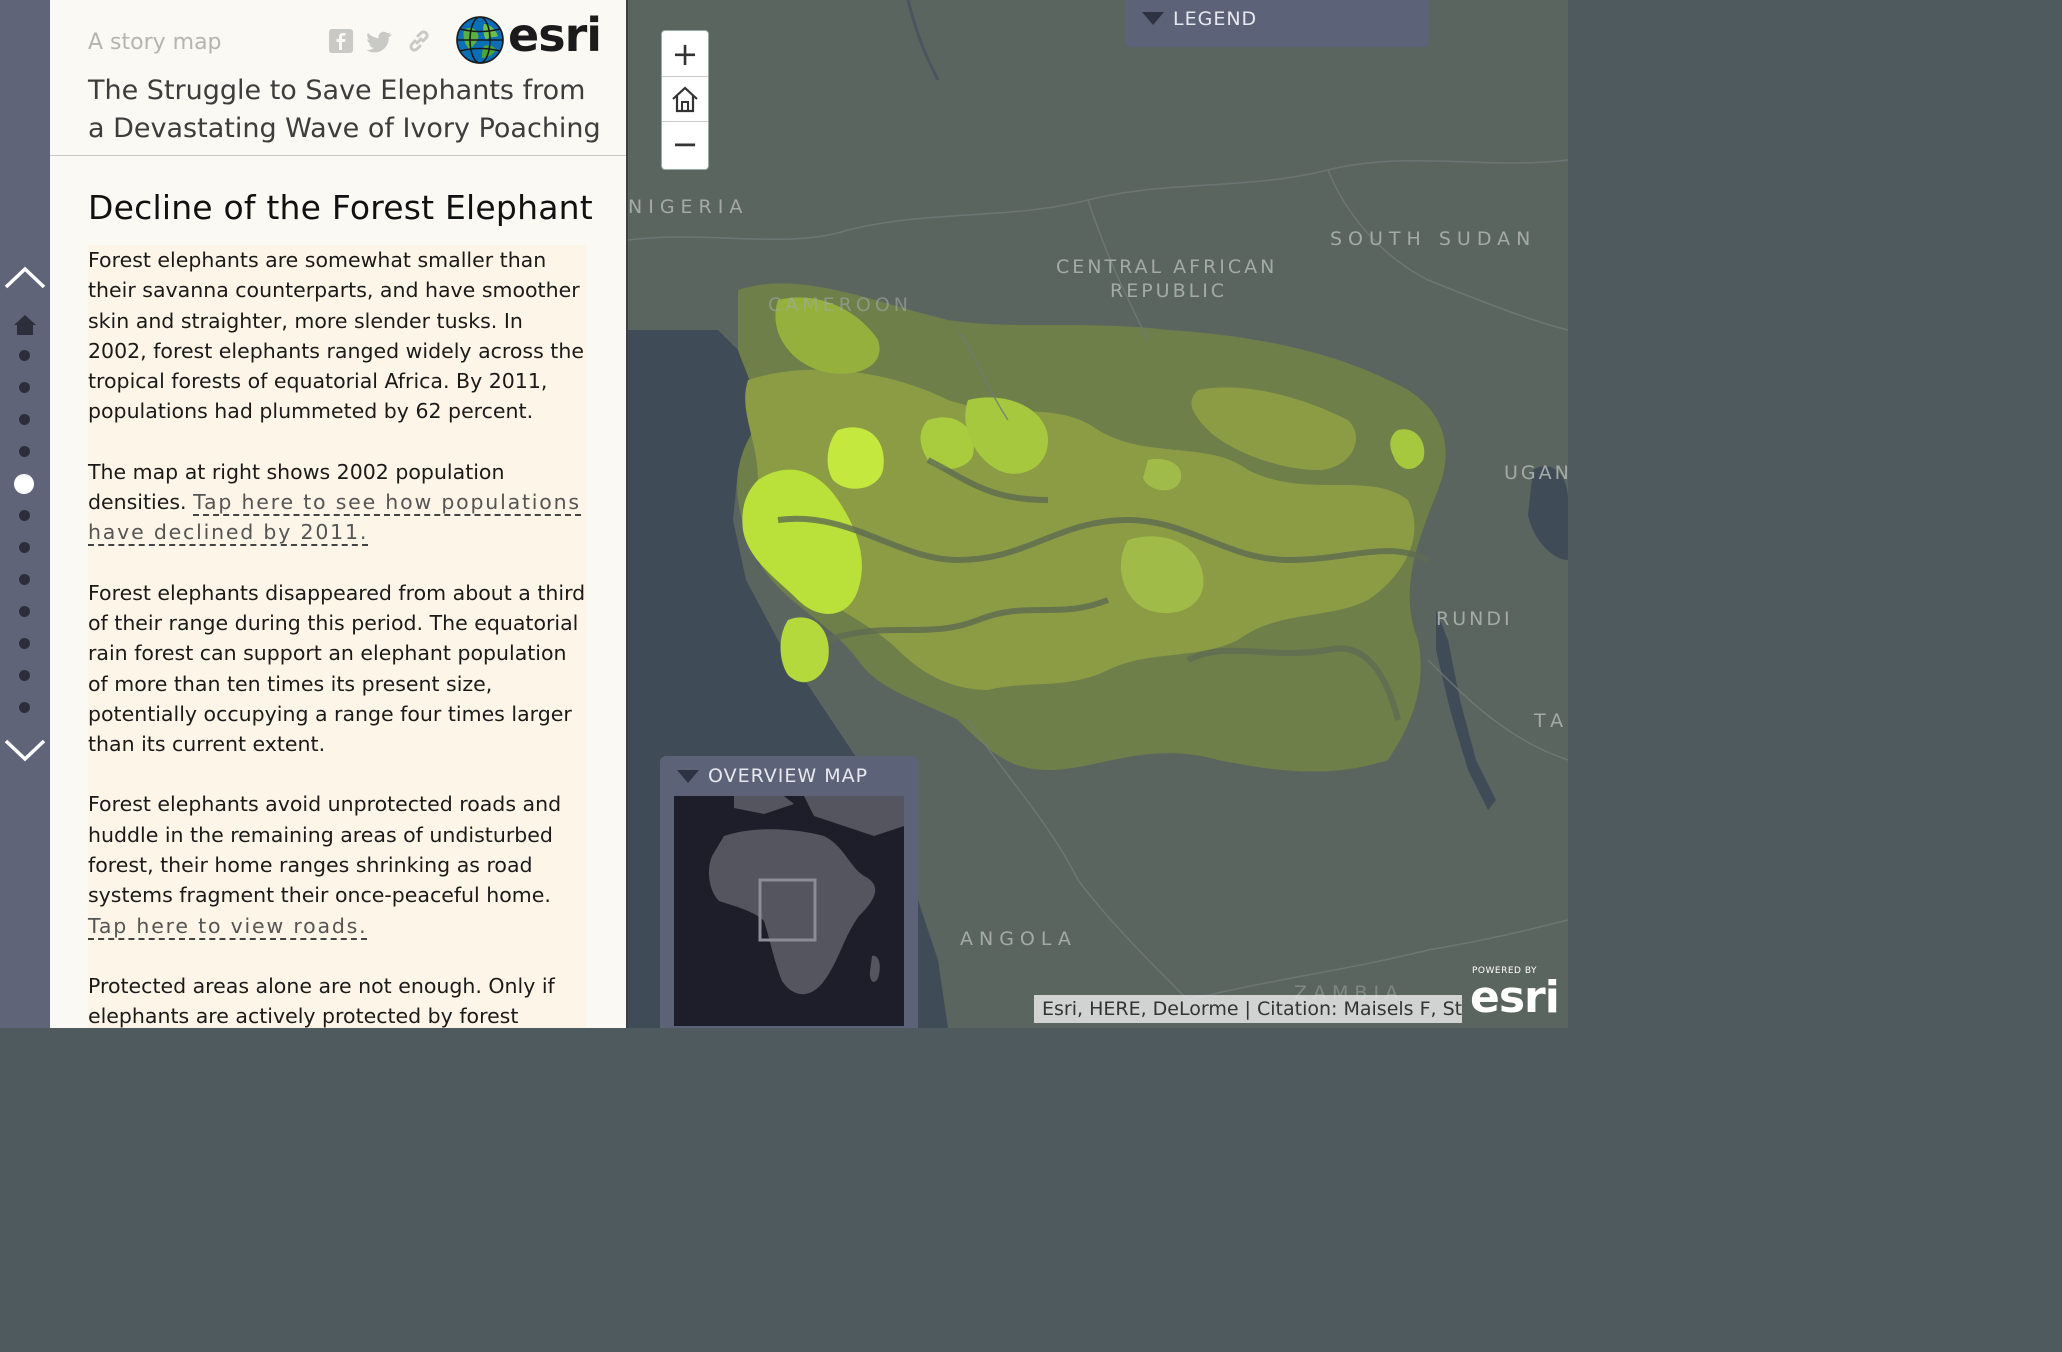 The height and width of the screenshot is (1352, 2062). I want to click on esri-brand: esri, so click(555, 35).